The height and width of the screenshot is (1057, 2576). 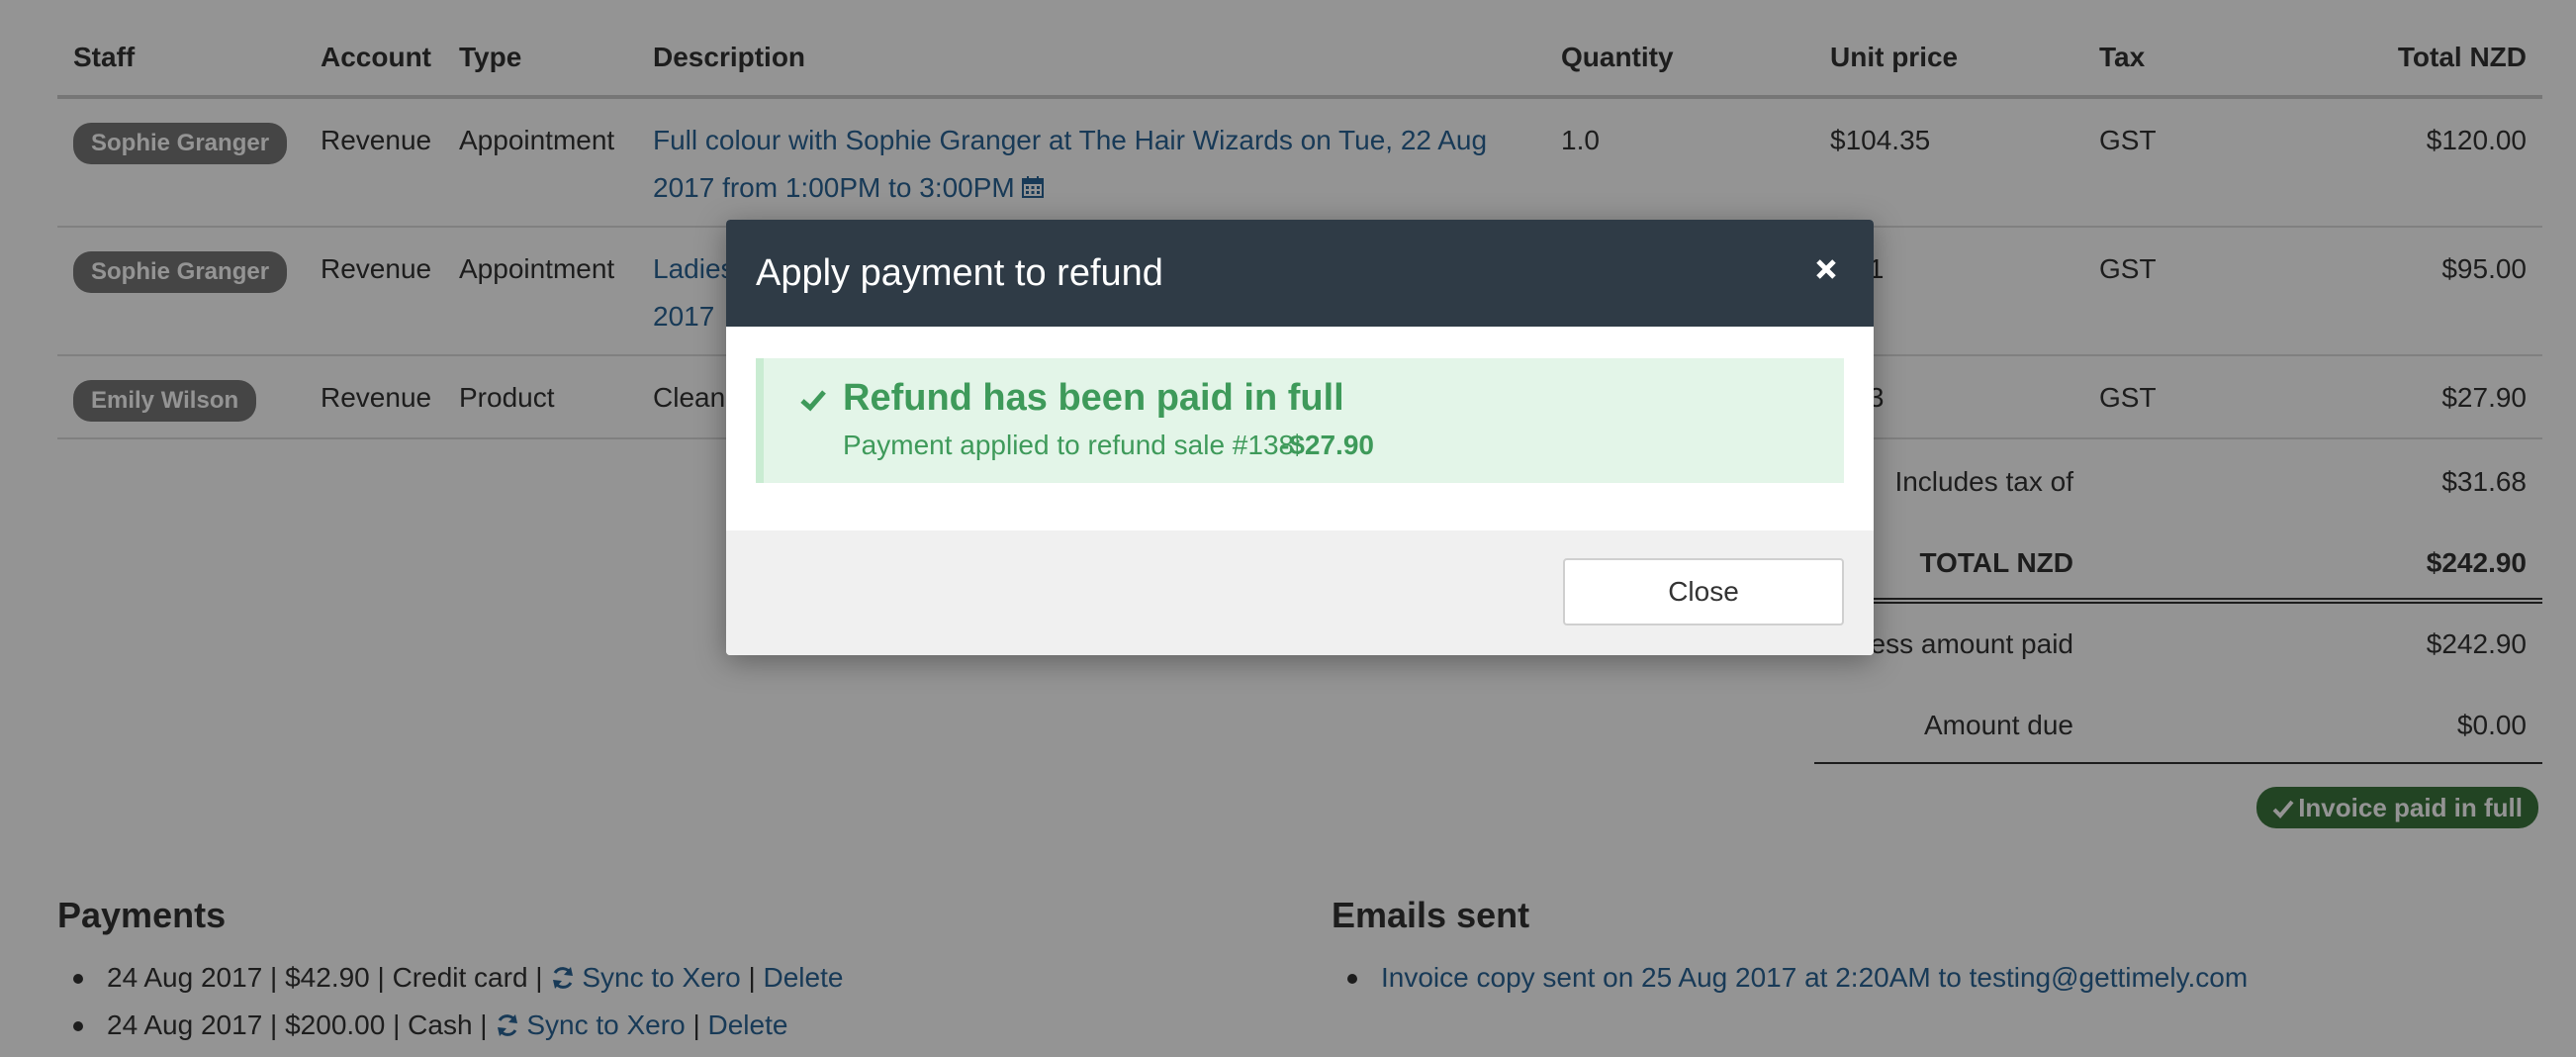 What do you see at coordinates (813, 401) in the screenshot?
I see `check-icon` at bounding box center [813, 401].